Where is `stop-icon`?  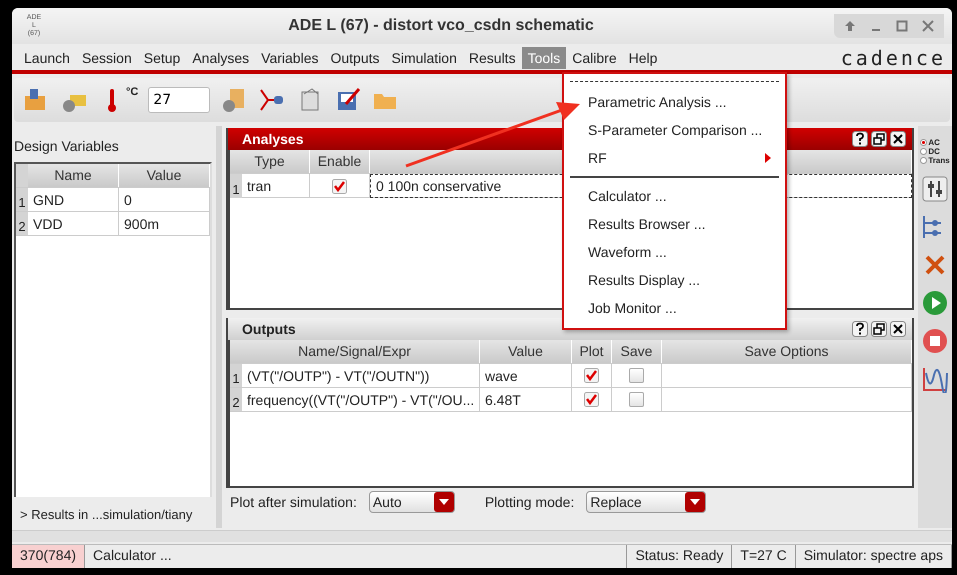 stop-icon is located at coordinates (935, 341).